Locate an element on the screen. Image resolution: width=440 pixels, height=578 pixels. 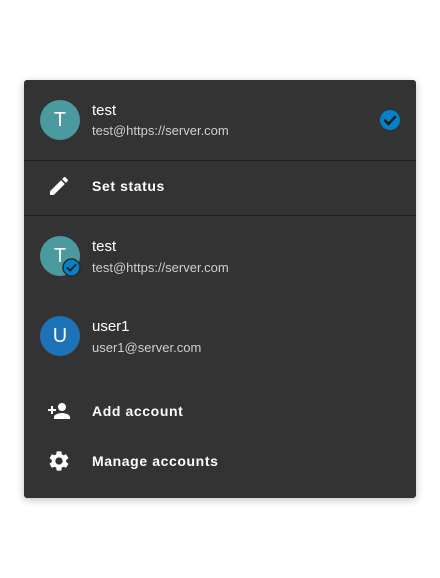
current-account-name: test is located at coordinates (104, 110).